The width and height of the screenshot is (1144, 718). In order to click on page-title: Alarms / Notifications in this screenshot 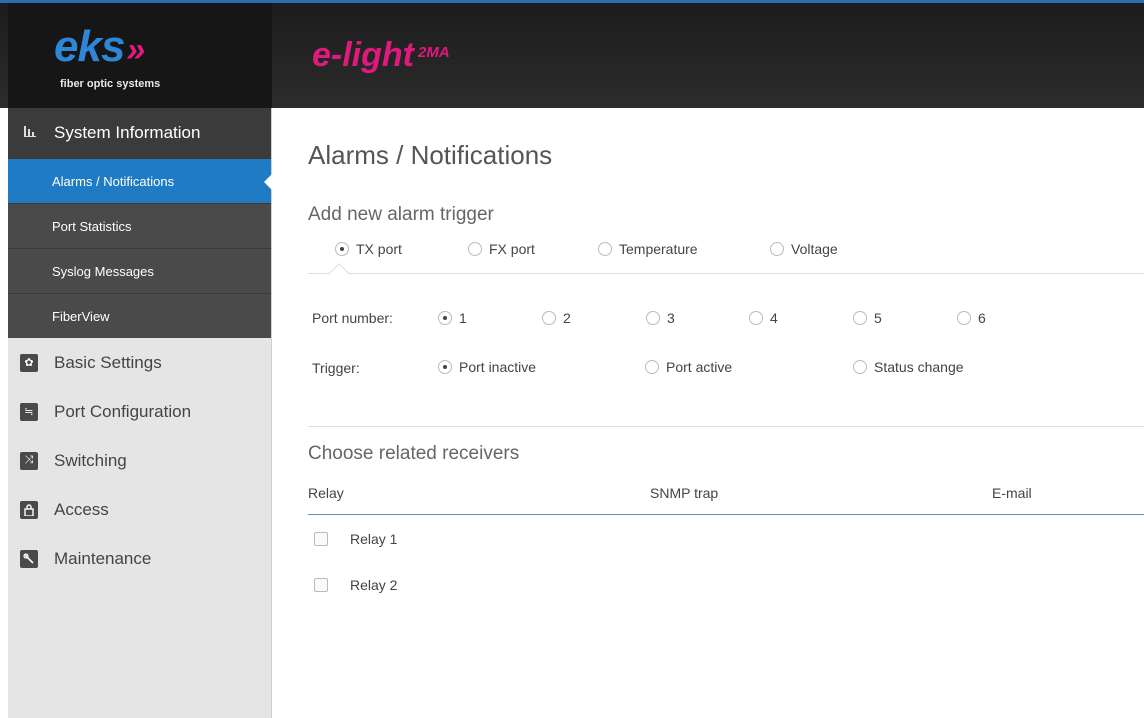, I will do `click(430, 155)`.